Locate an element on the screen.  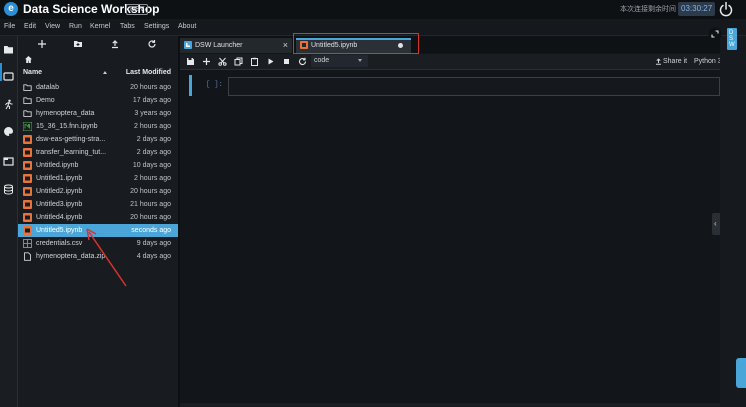
file-modified: 21 hours ago is located at coordinates (150, 204).